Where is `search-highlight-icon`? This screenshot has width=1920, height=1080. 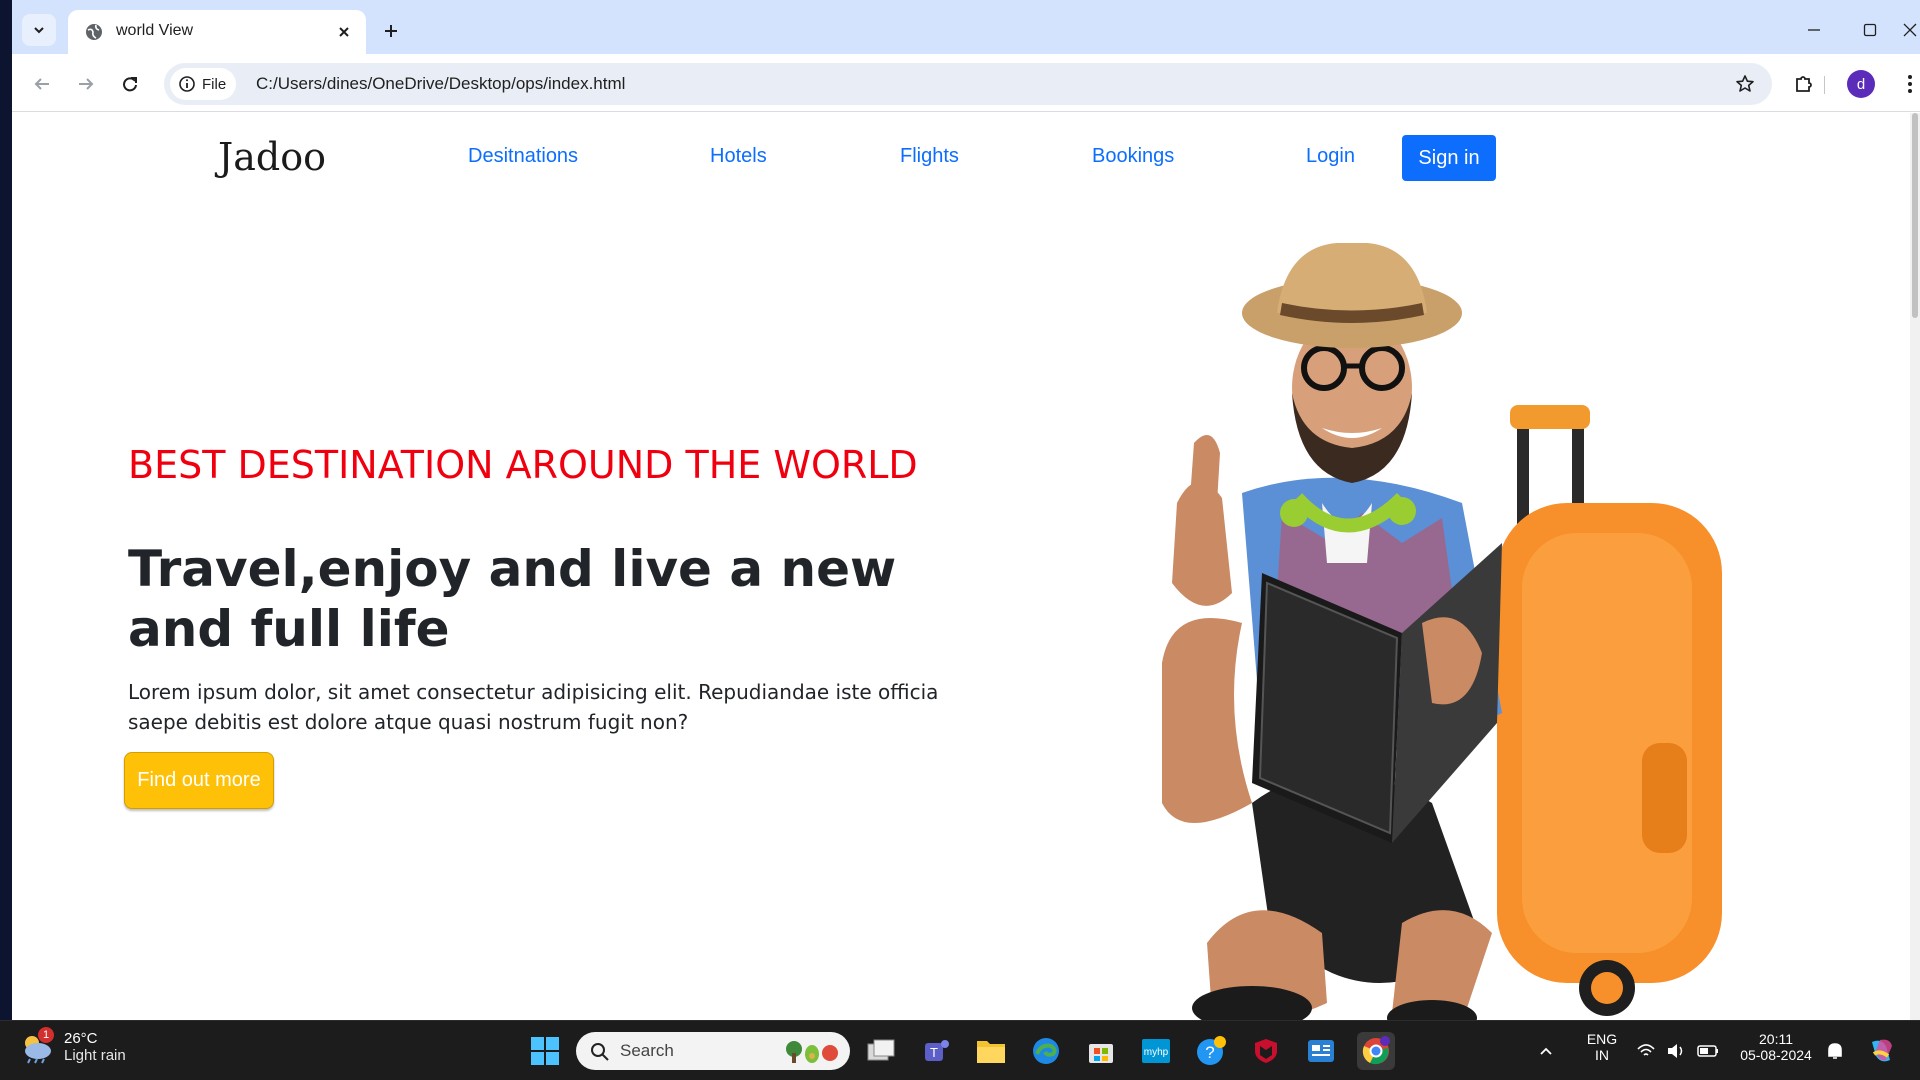 search-highlight-icon is located at coordinates (812, 1052).